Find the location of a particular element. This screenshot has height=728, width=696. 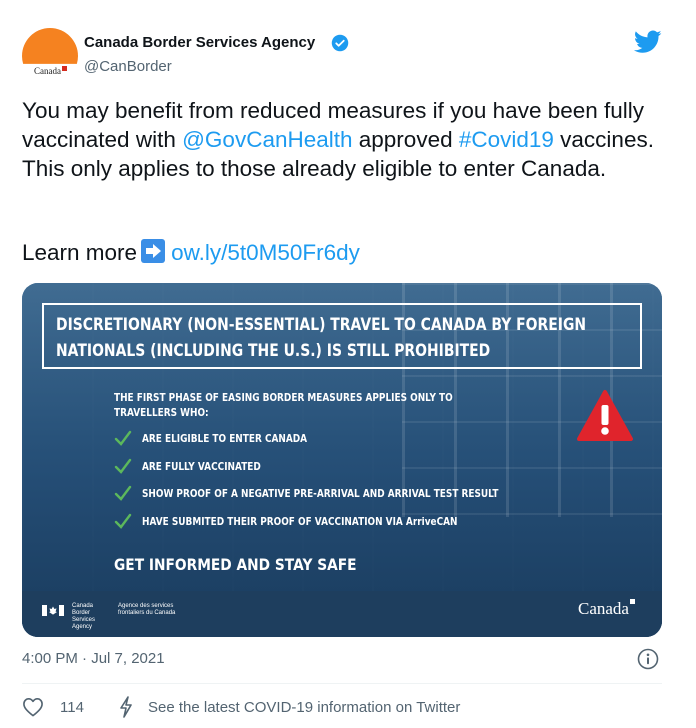

mention-link: @GovCanHealth is located at coordinates (267, 139).